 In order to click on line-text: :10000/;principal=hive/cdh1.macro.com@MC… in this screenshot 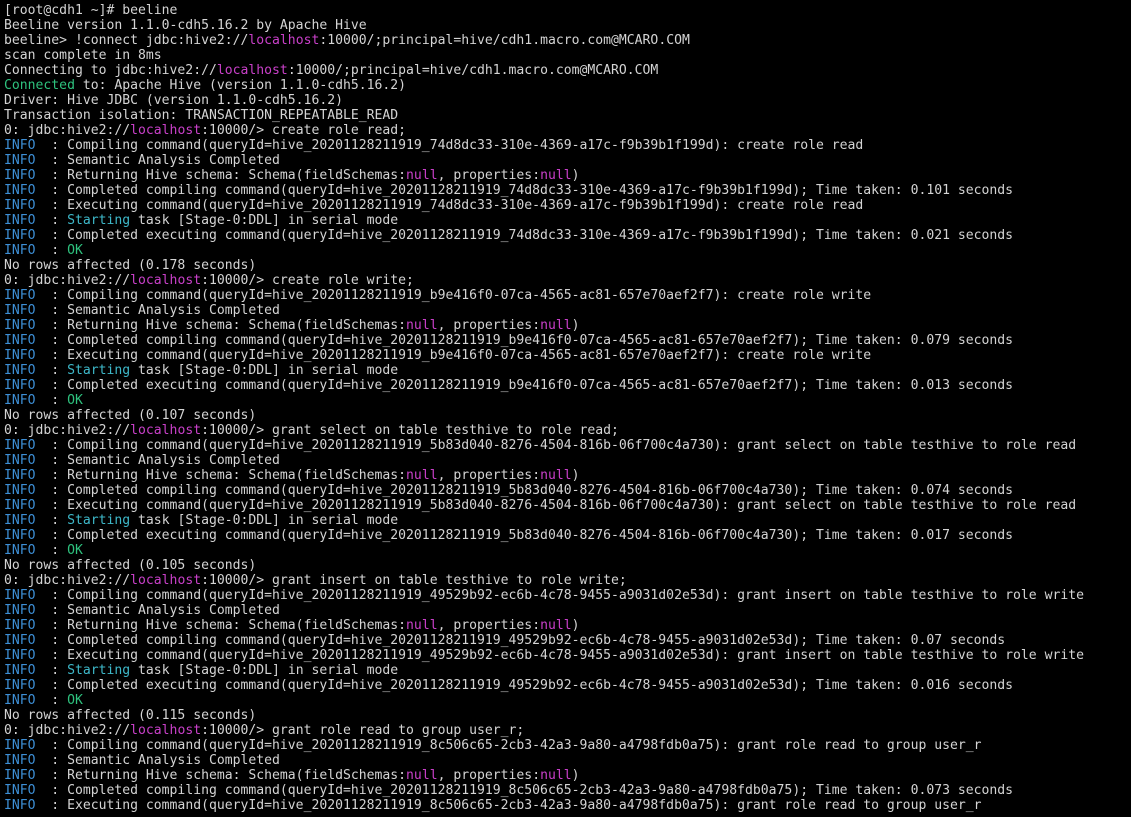, I will do `click(504, 40)`.